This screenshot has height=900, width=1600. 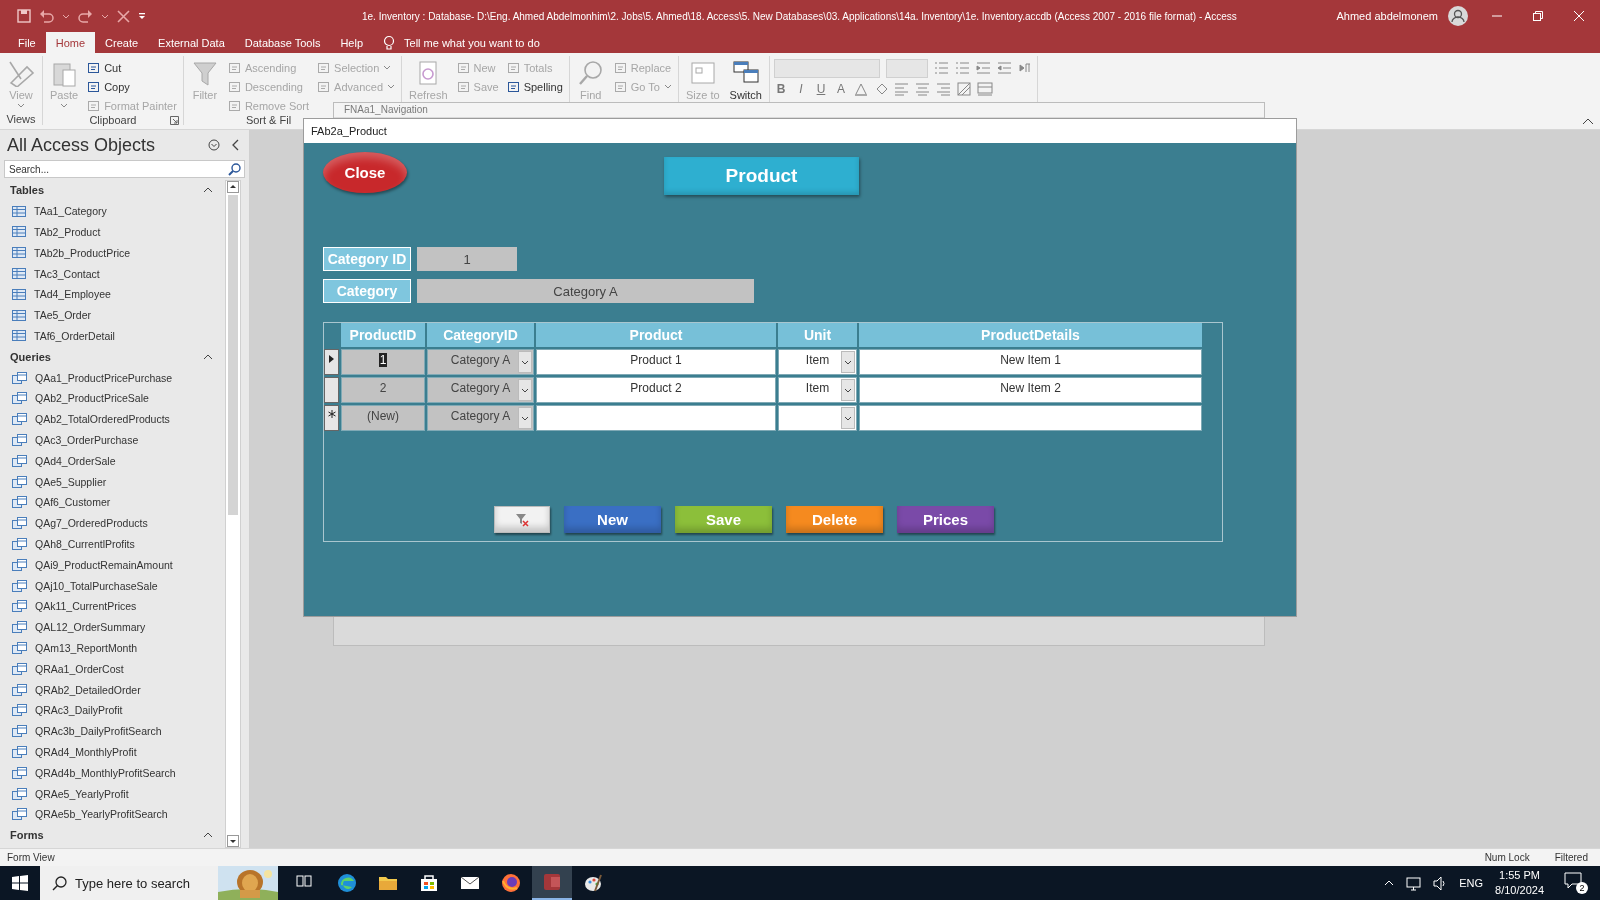 I want to click on ribbon-button: Copy, so click(x=132, y=86).